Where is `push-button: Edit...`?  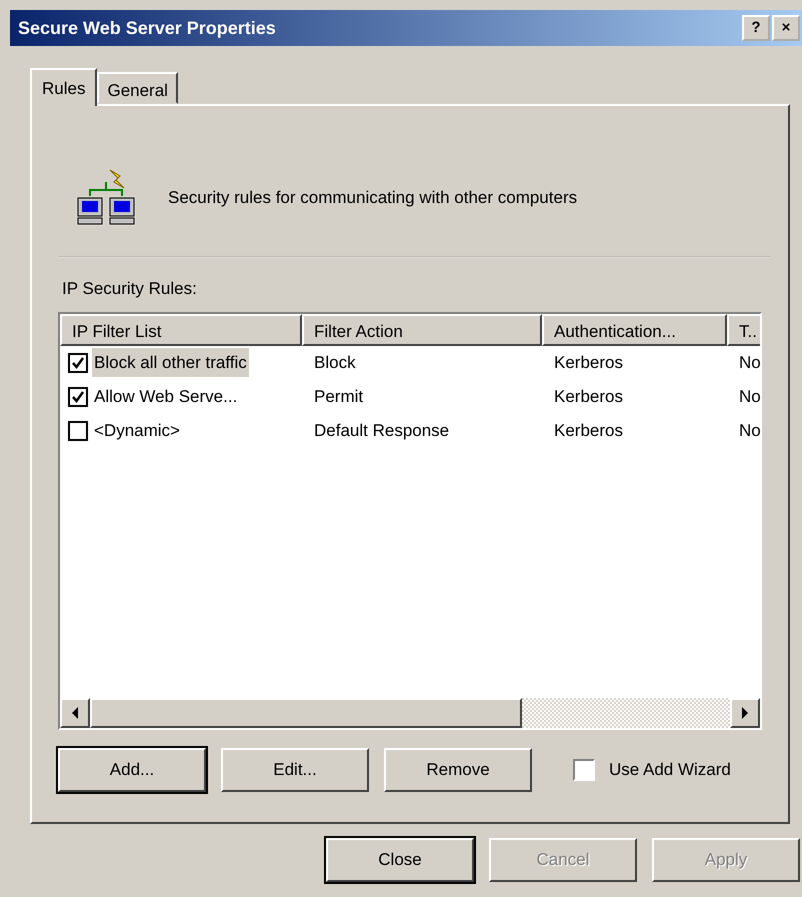 push-button: Edit... is located at coordinates (295, 770).